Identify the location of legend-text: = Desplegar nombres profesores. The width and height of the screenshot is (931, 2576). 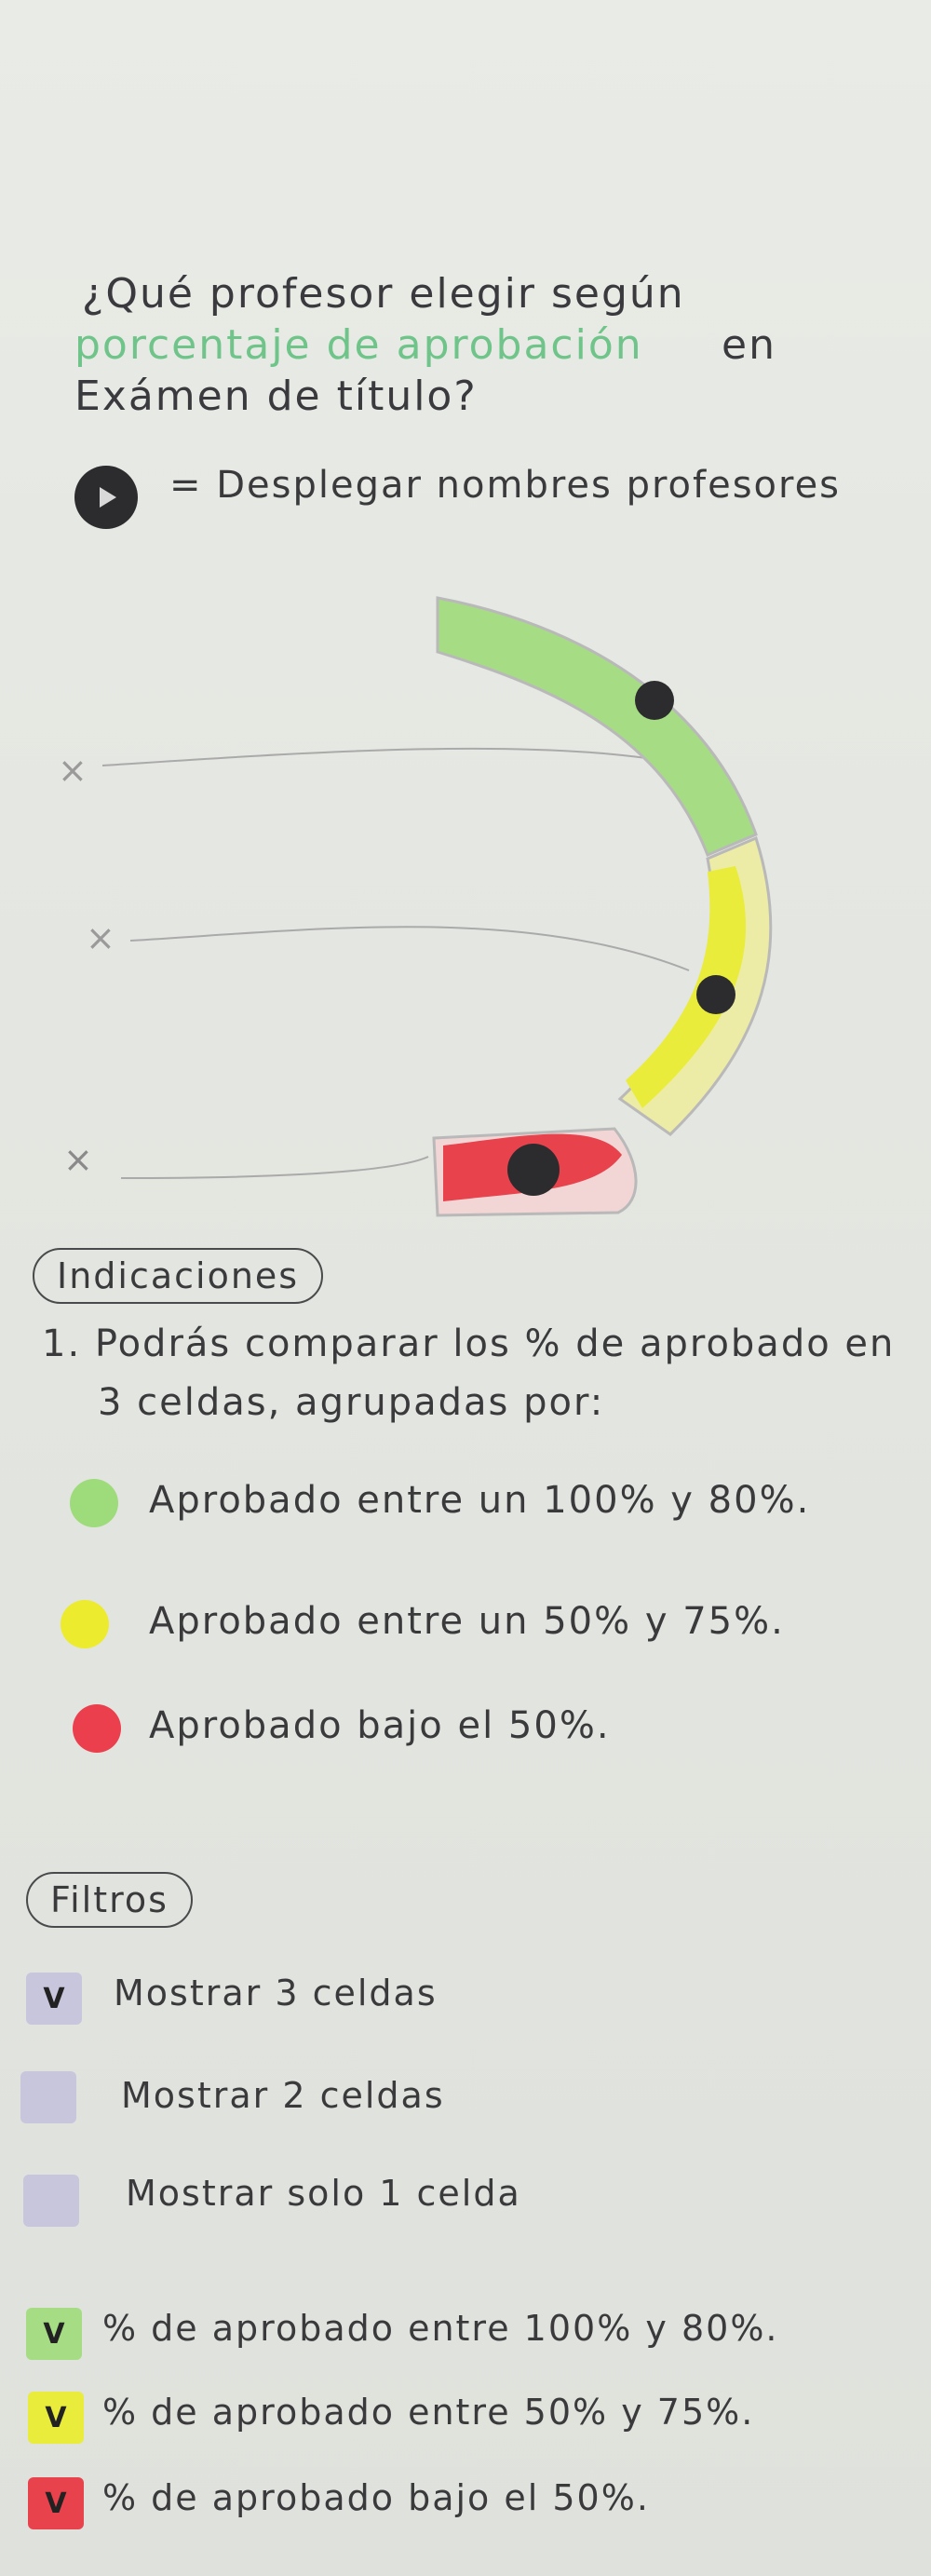
(505, 486).